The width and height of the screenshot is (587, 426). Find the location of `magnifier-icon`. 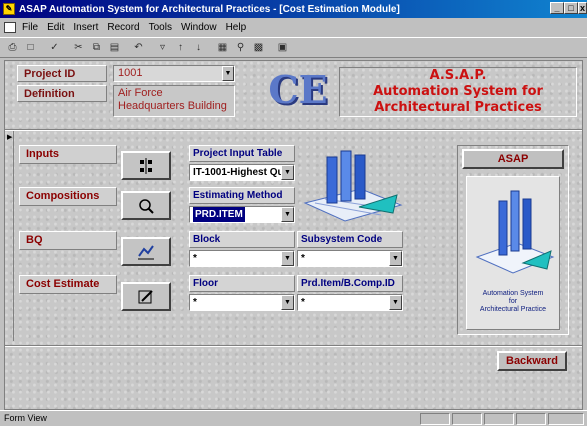

magnifier-icon is located at coordinates (146, 206).